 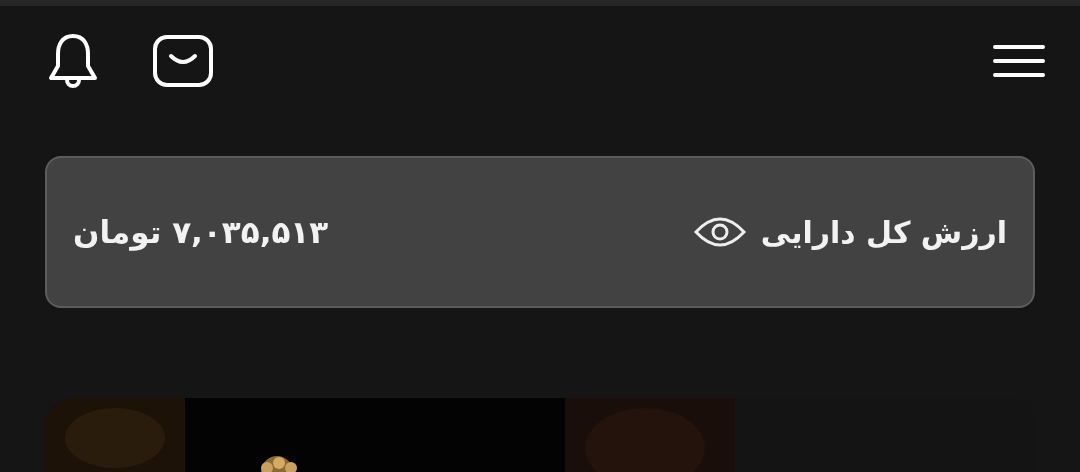 What do you see at coordinates (183, 61) in the screenshot?
I see `mail-icon` at bounding box center [183, 61].